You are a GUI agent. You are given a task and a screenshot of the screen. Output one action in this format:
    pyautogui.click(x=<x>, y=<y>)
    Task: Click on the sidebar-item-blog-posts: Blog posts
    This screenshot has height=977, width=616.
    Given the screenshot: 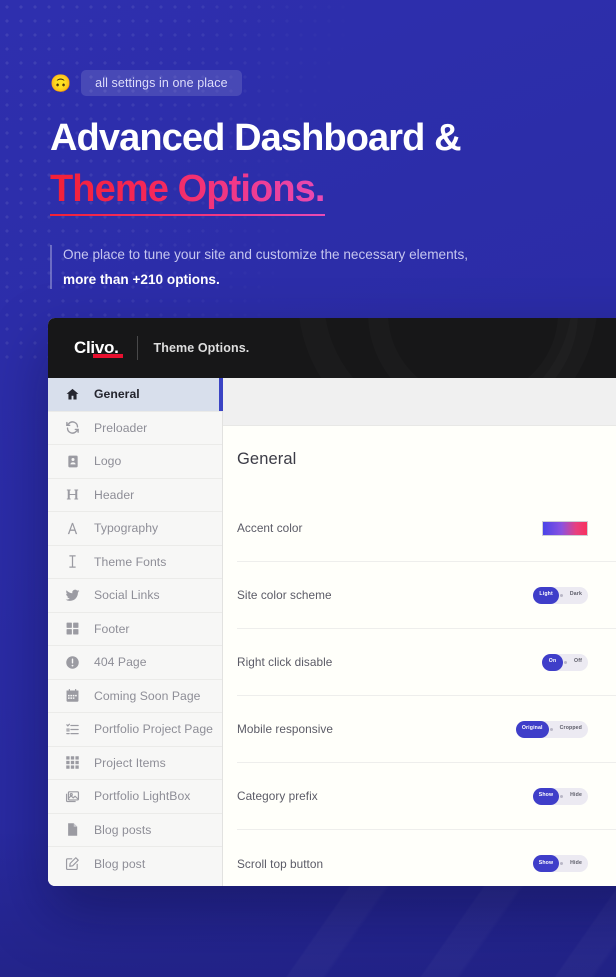 What is the action you would take?
    pyautogui.click(x=135, y=830)
    